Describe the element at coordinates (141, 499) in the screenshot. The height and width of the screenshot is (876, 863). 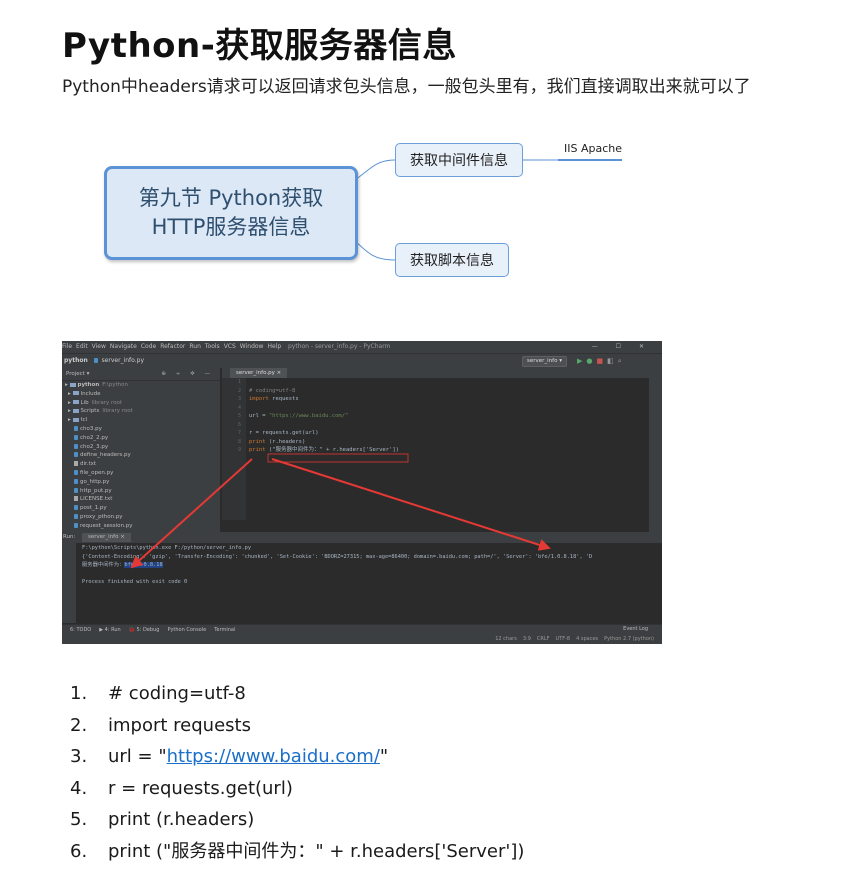
I see `tree-item: LICENSE.txt` at that location.